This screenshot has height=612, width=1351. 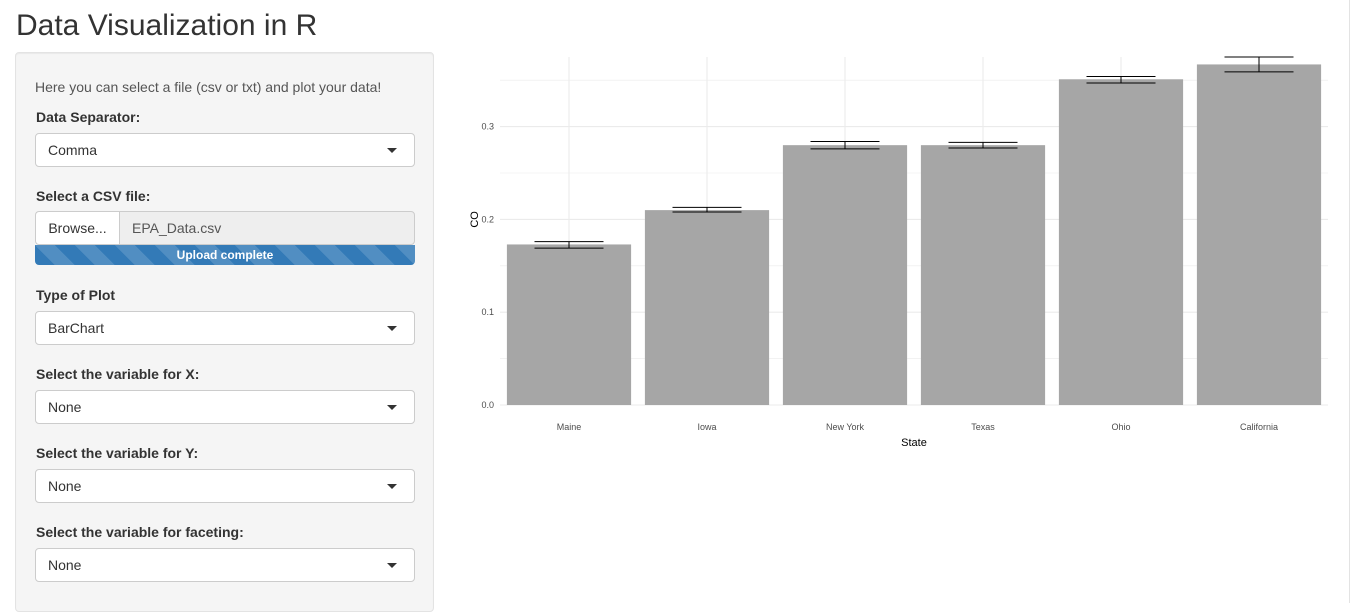 What do you see at coordinates (225, 150) in the screenshot?
I see `separator-select: Comma` at bounding box center [225, 150].